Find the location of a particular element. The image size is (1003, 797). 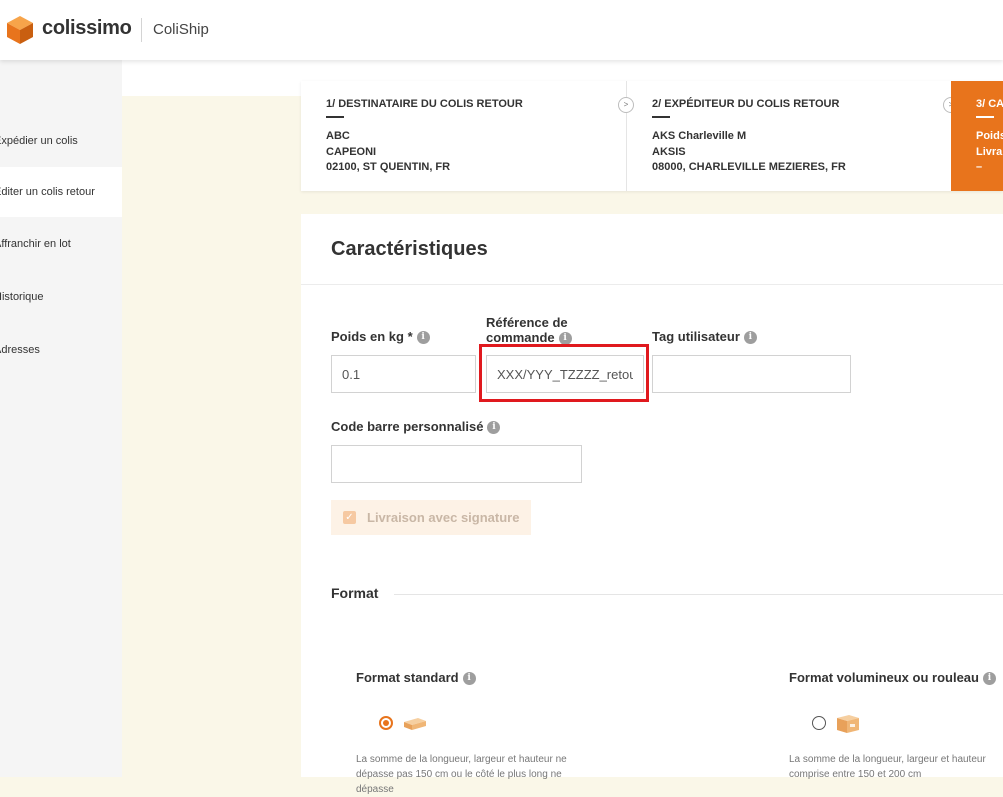

step-line: Poids is located at coordinates (989, 136).